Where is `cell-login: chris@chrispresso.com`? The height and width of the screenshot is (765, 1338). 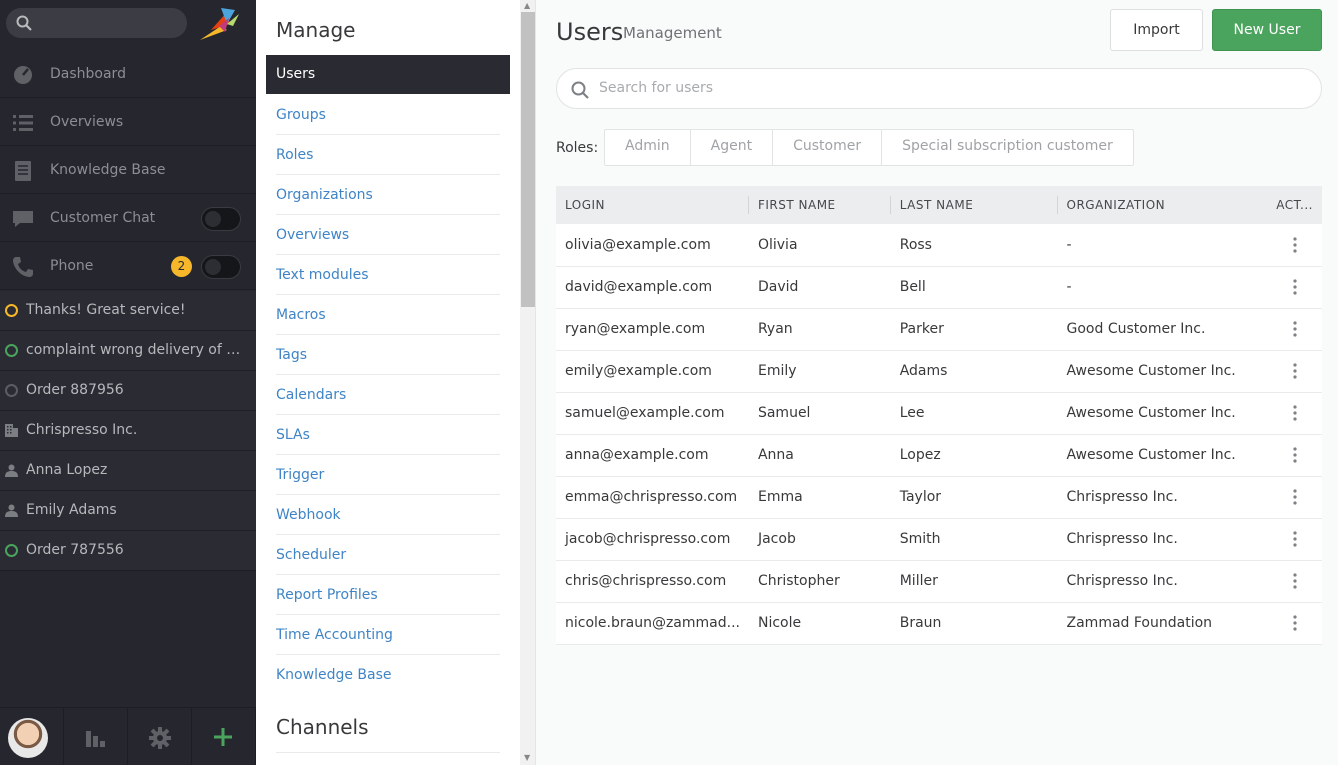 cell-login: chris@chrispresso.com is located at coordinates (646, 581).